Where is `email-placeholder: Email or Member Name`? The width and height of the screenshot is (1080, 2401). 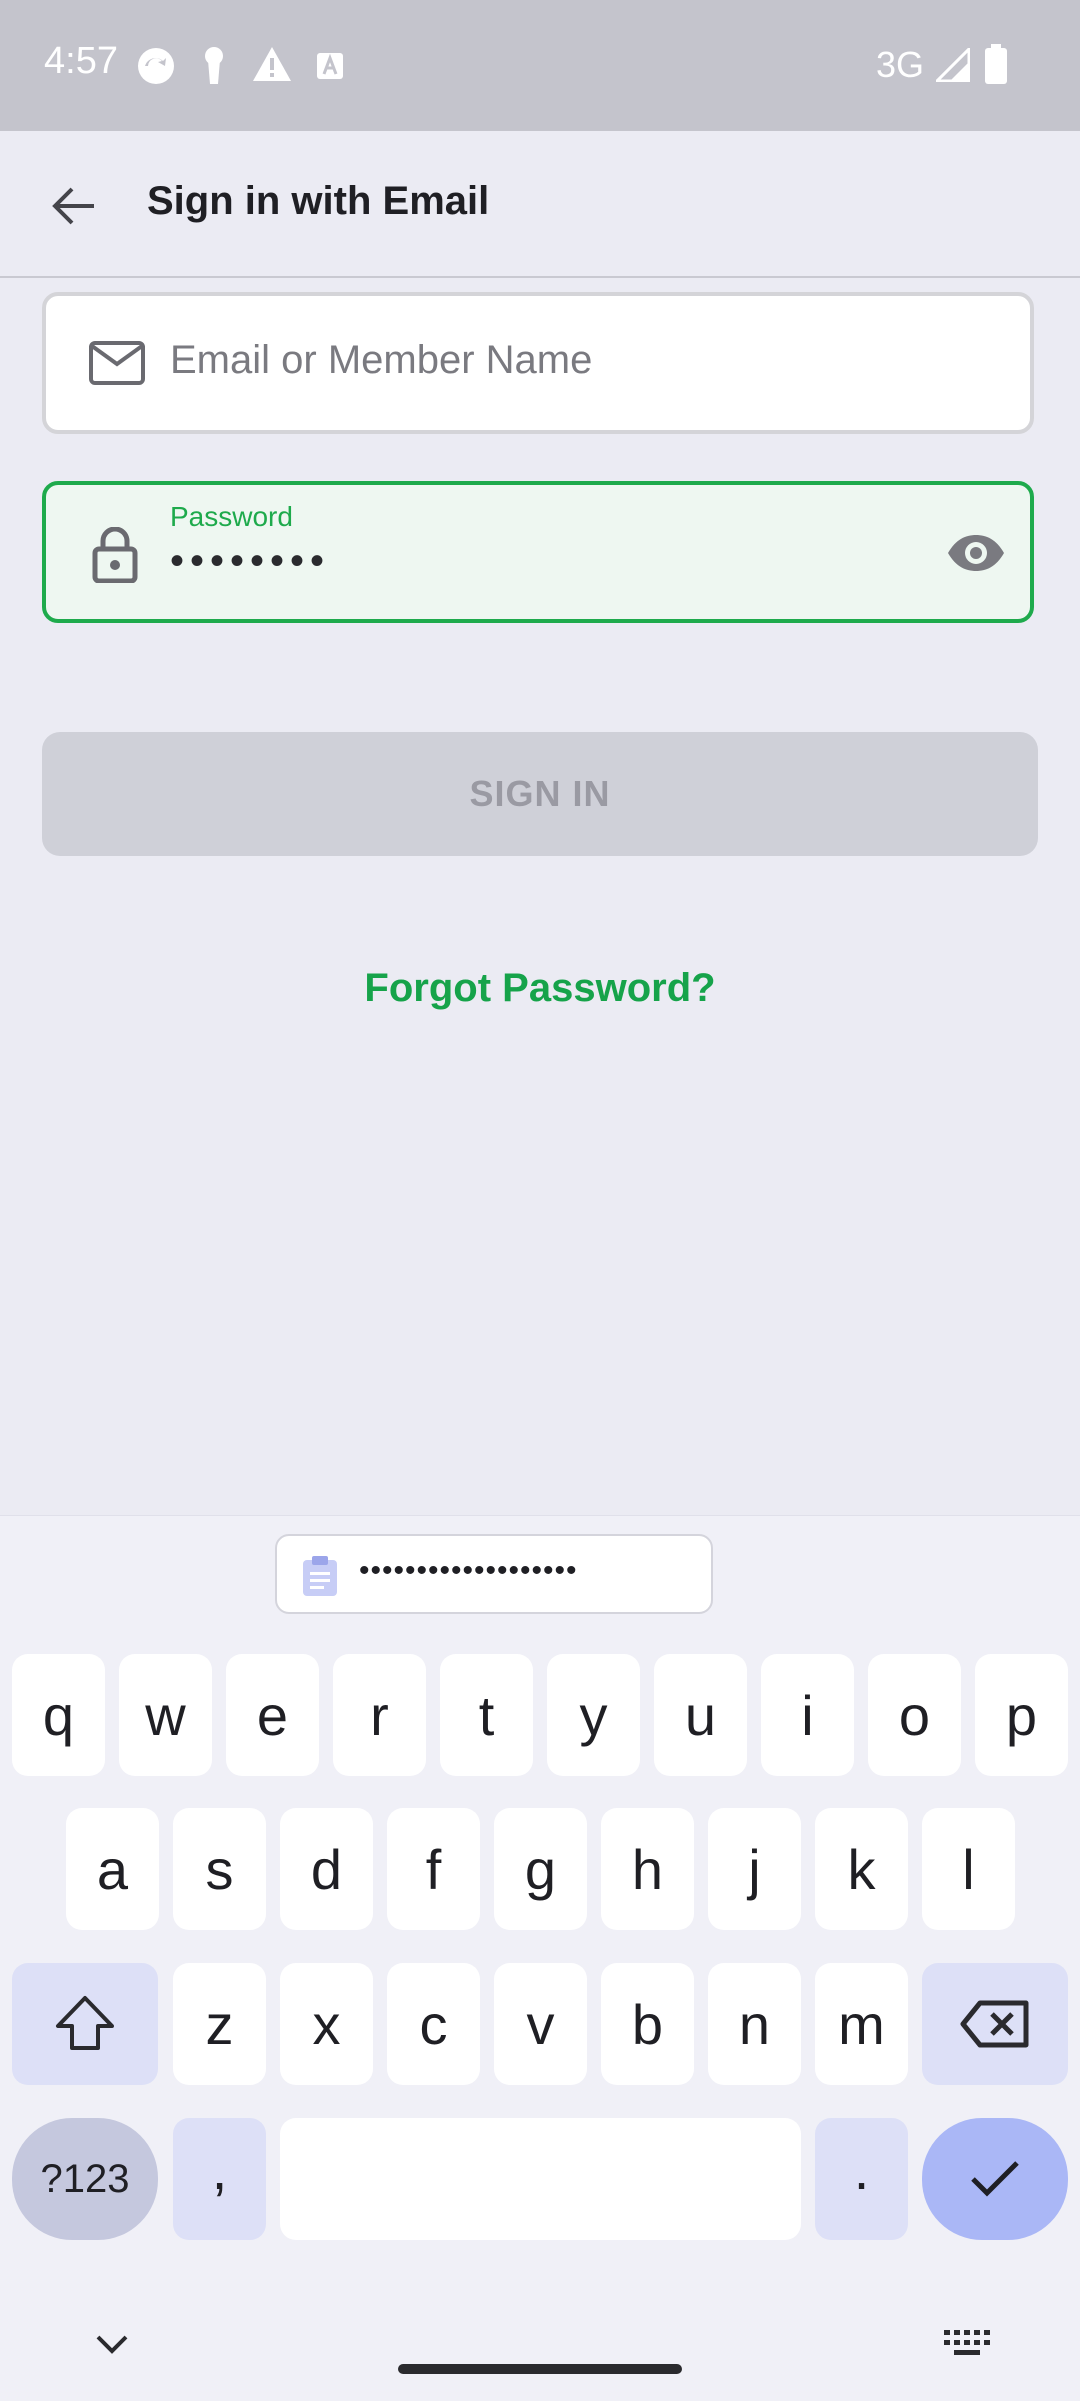 email-placeholder: Email or Member Name is located at coordinates (381, 360).